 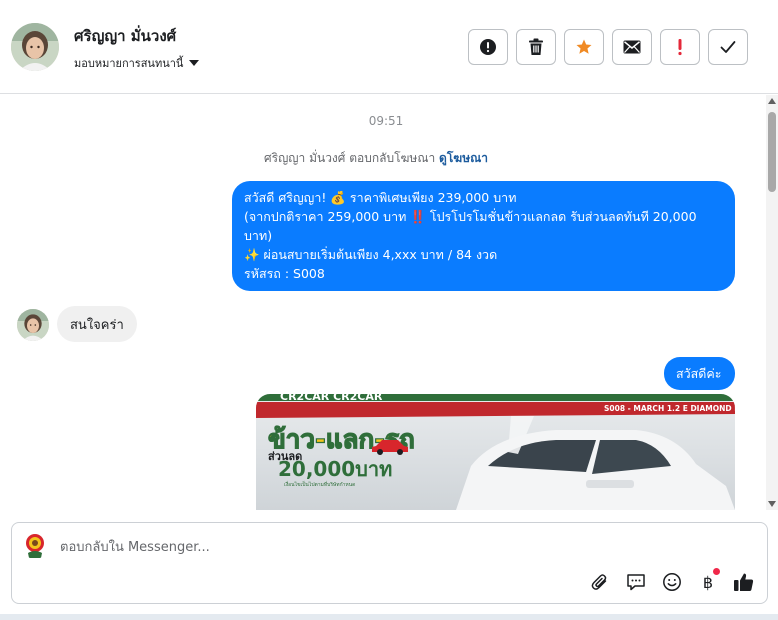 What do you see at coordinates (389, 617) in the screenshot?
I see `window-bottom-edge` at bounding box center [389, 617].